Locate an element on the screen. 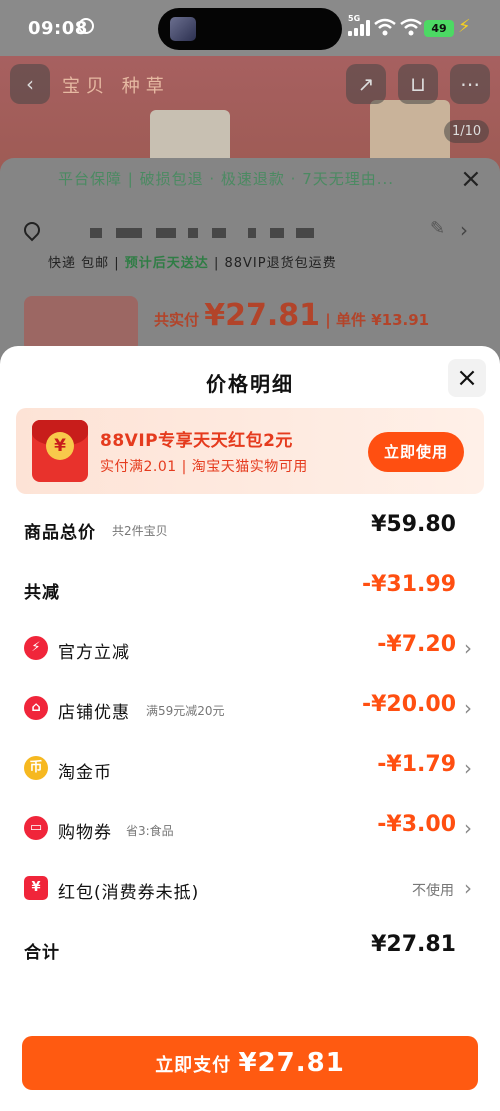 This screenshot has height=1111, width=500. row-value: ¥27.81 is located at coordinates (413, 944).